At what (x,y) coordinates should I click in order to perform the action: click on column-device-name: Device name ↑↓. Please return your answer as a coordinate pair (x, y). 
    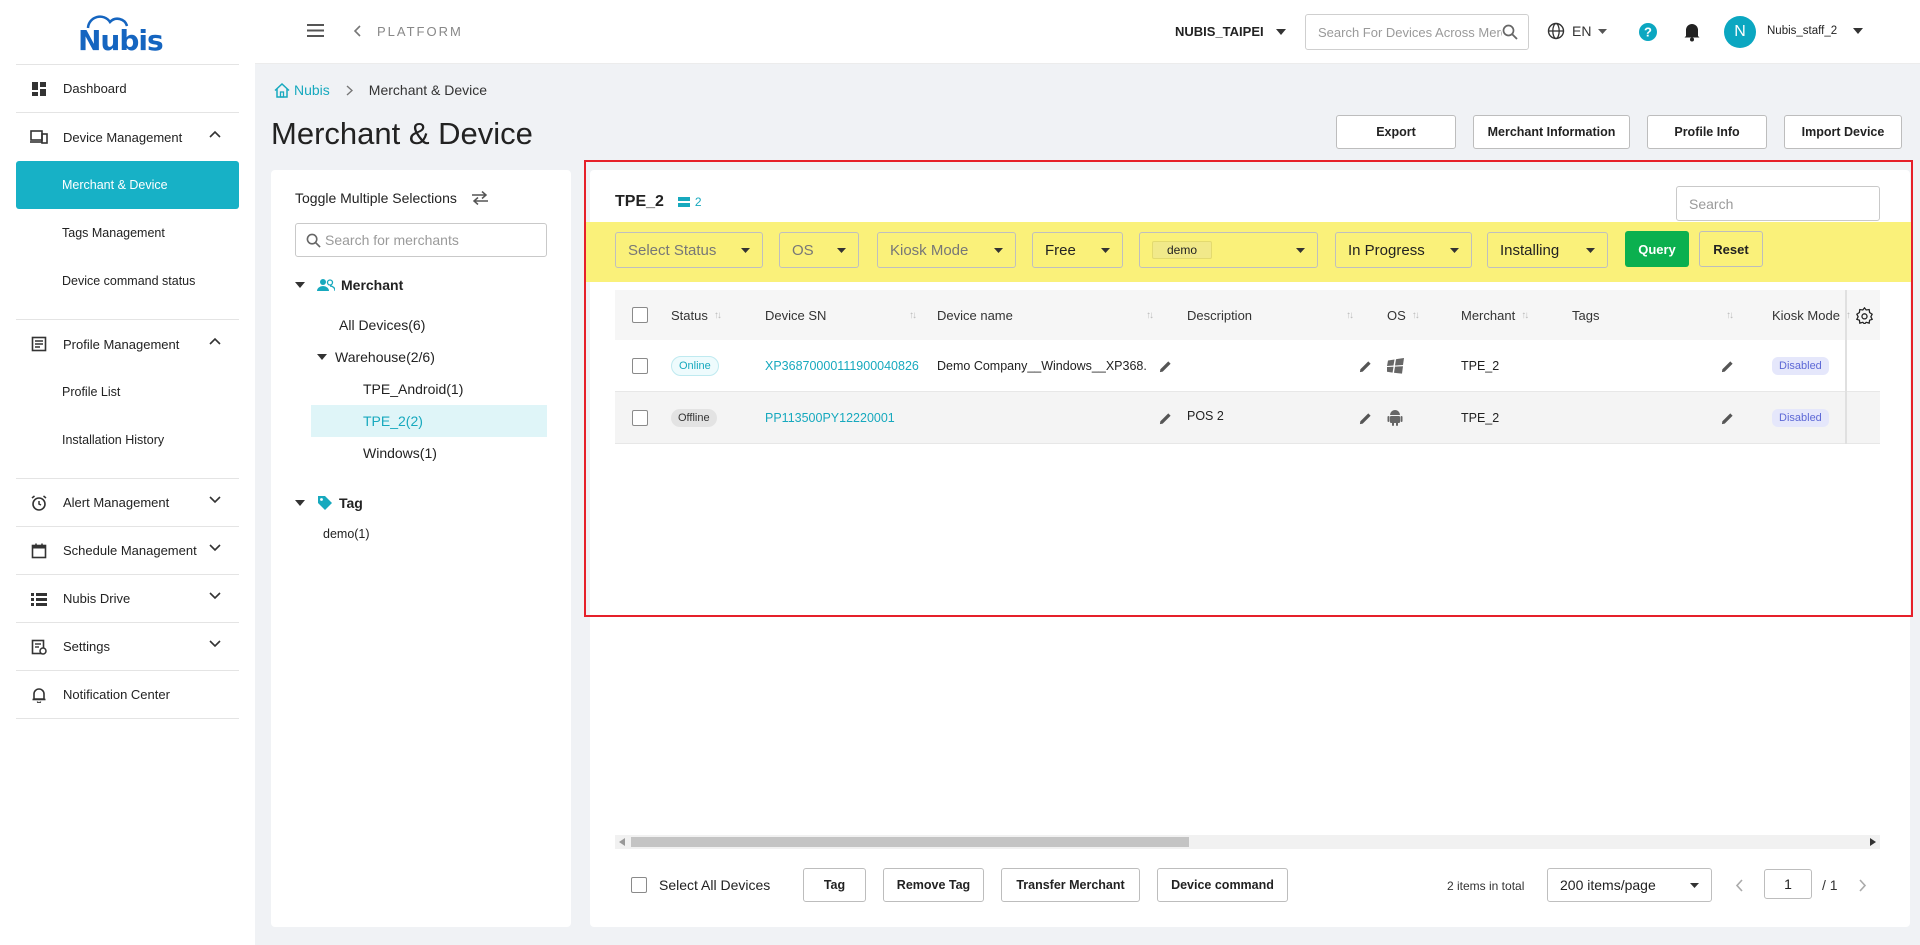
    Looking at the image, I should click on (1045, 315).